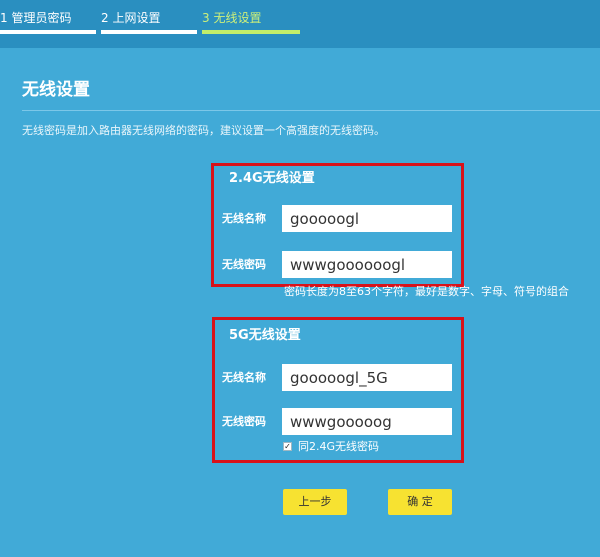 This screenshot has width=600, height=557. I want to click on wifi-5g-password-input, so click(367, 421).